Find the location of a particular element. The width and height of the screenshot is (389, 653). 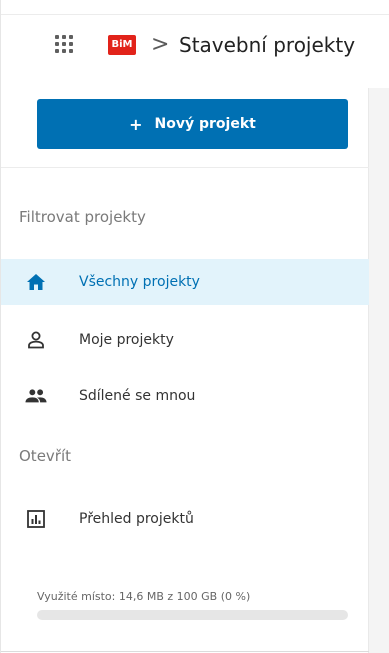

open-heading: Otevřít is located at coordinates (45, 456).